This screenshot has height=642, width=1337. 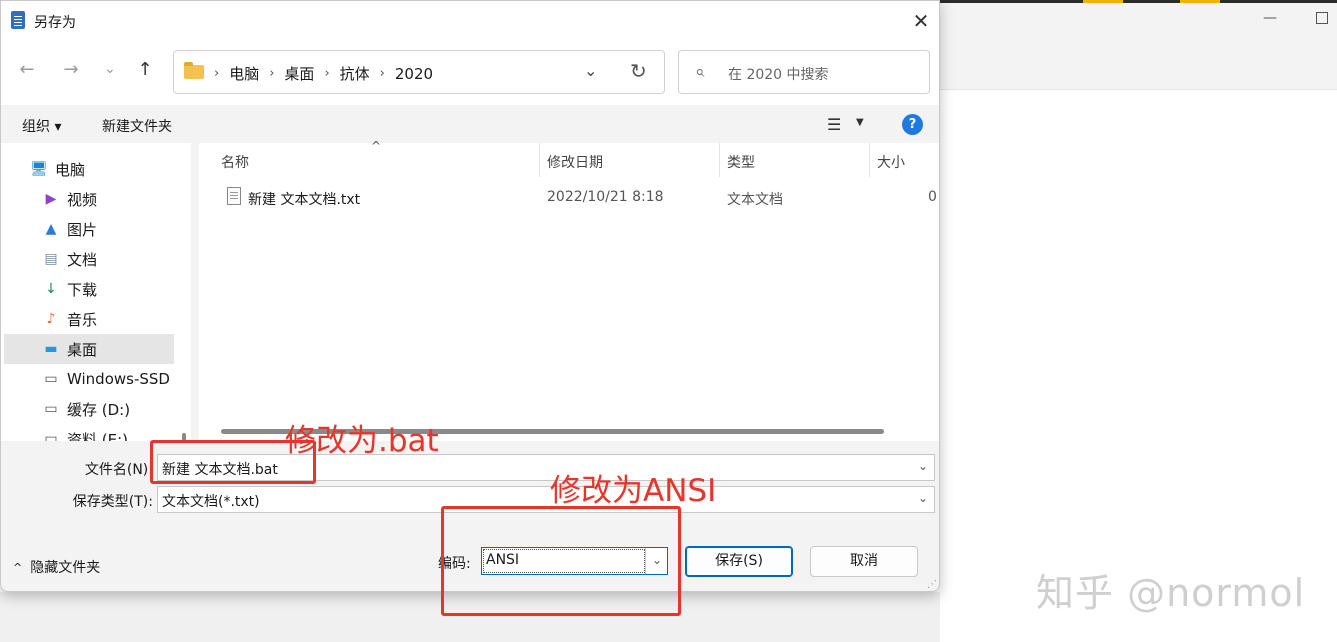 What do you see at coordinates (244, 73) in the screenshot?
I see `breadcrumb-item: 电脑` at bounding box center [244, 73].